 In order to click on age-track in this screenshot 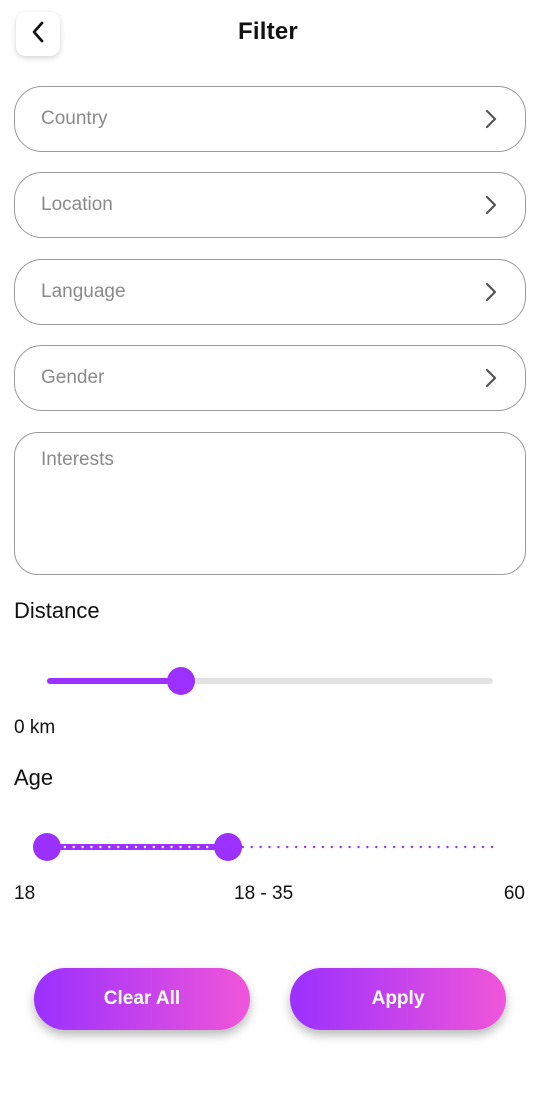, I will do `click(269, 847)`.